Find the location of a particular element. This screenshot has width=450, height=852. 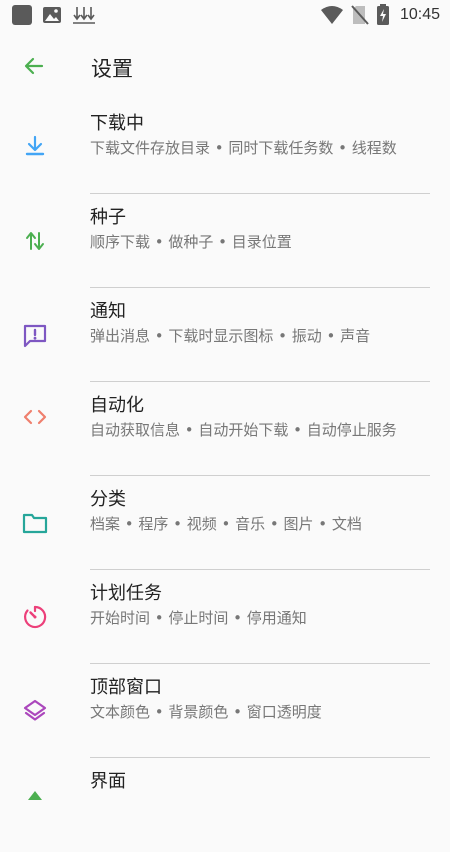

settings-item-title: 下载中 is located at coordinates (117, 123).